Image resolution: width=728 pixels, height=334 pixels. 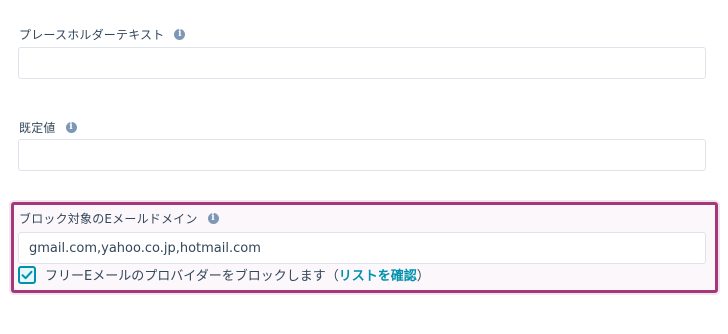 What do you see at coordinates (378, 276) in the screenshot?
I see `view-list-link: リストを確認` at bounding box center [378, 276].